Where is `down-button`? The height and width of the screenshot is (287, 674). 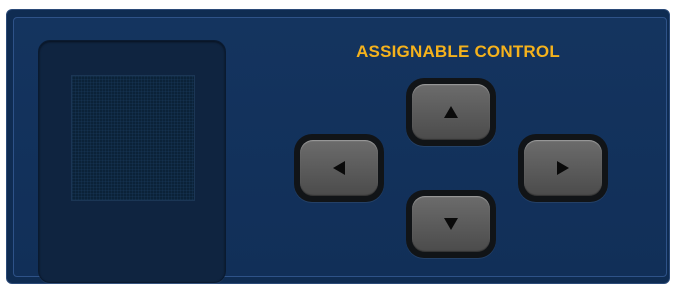
down-button is located at coordinates (451, 224).